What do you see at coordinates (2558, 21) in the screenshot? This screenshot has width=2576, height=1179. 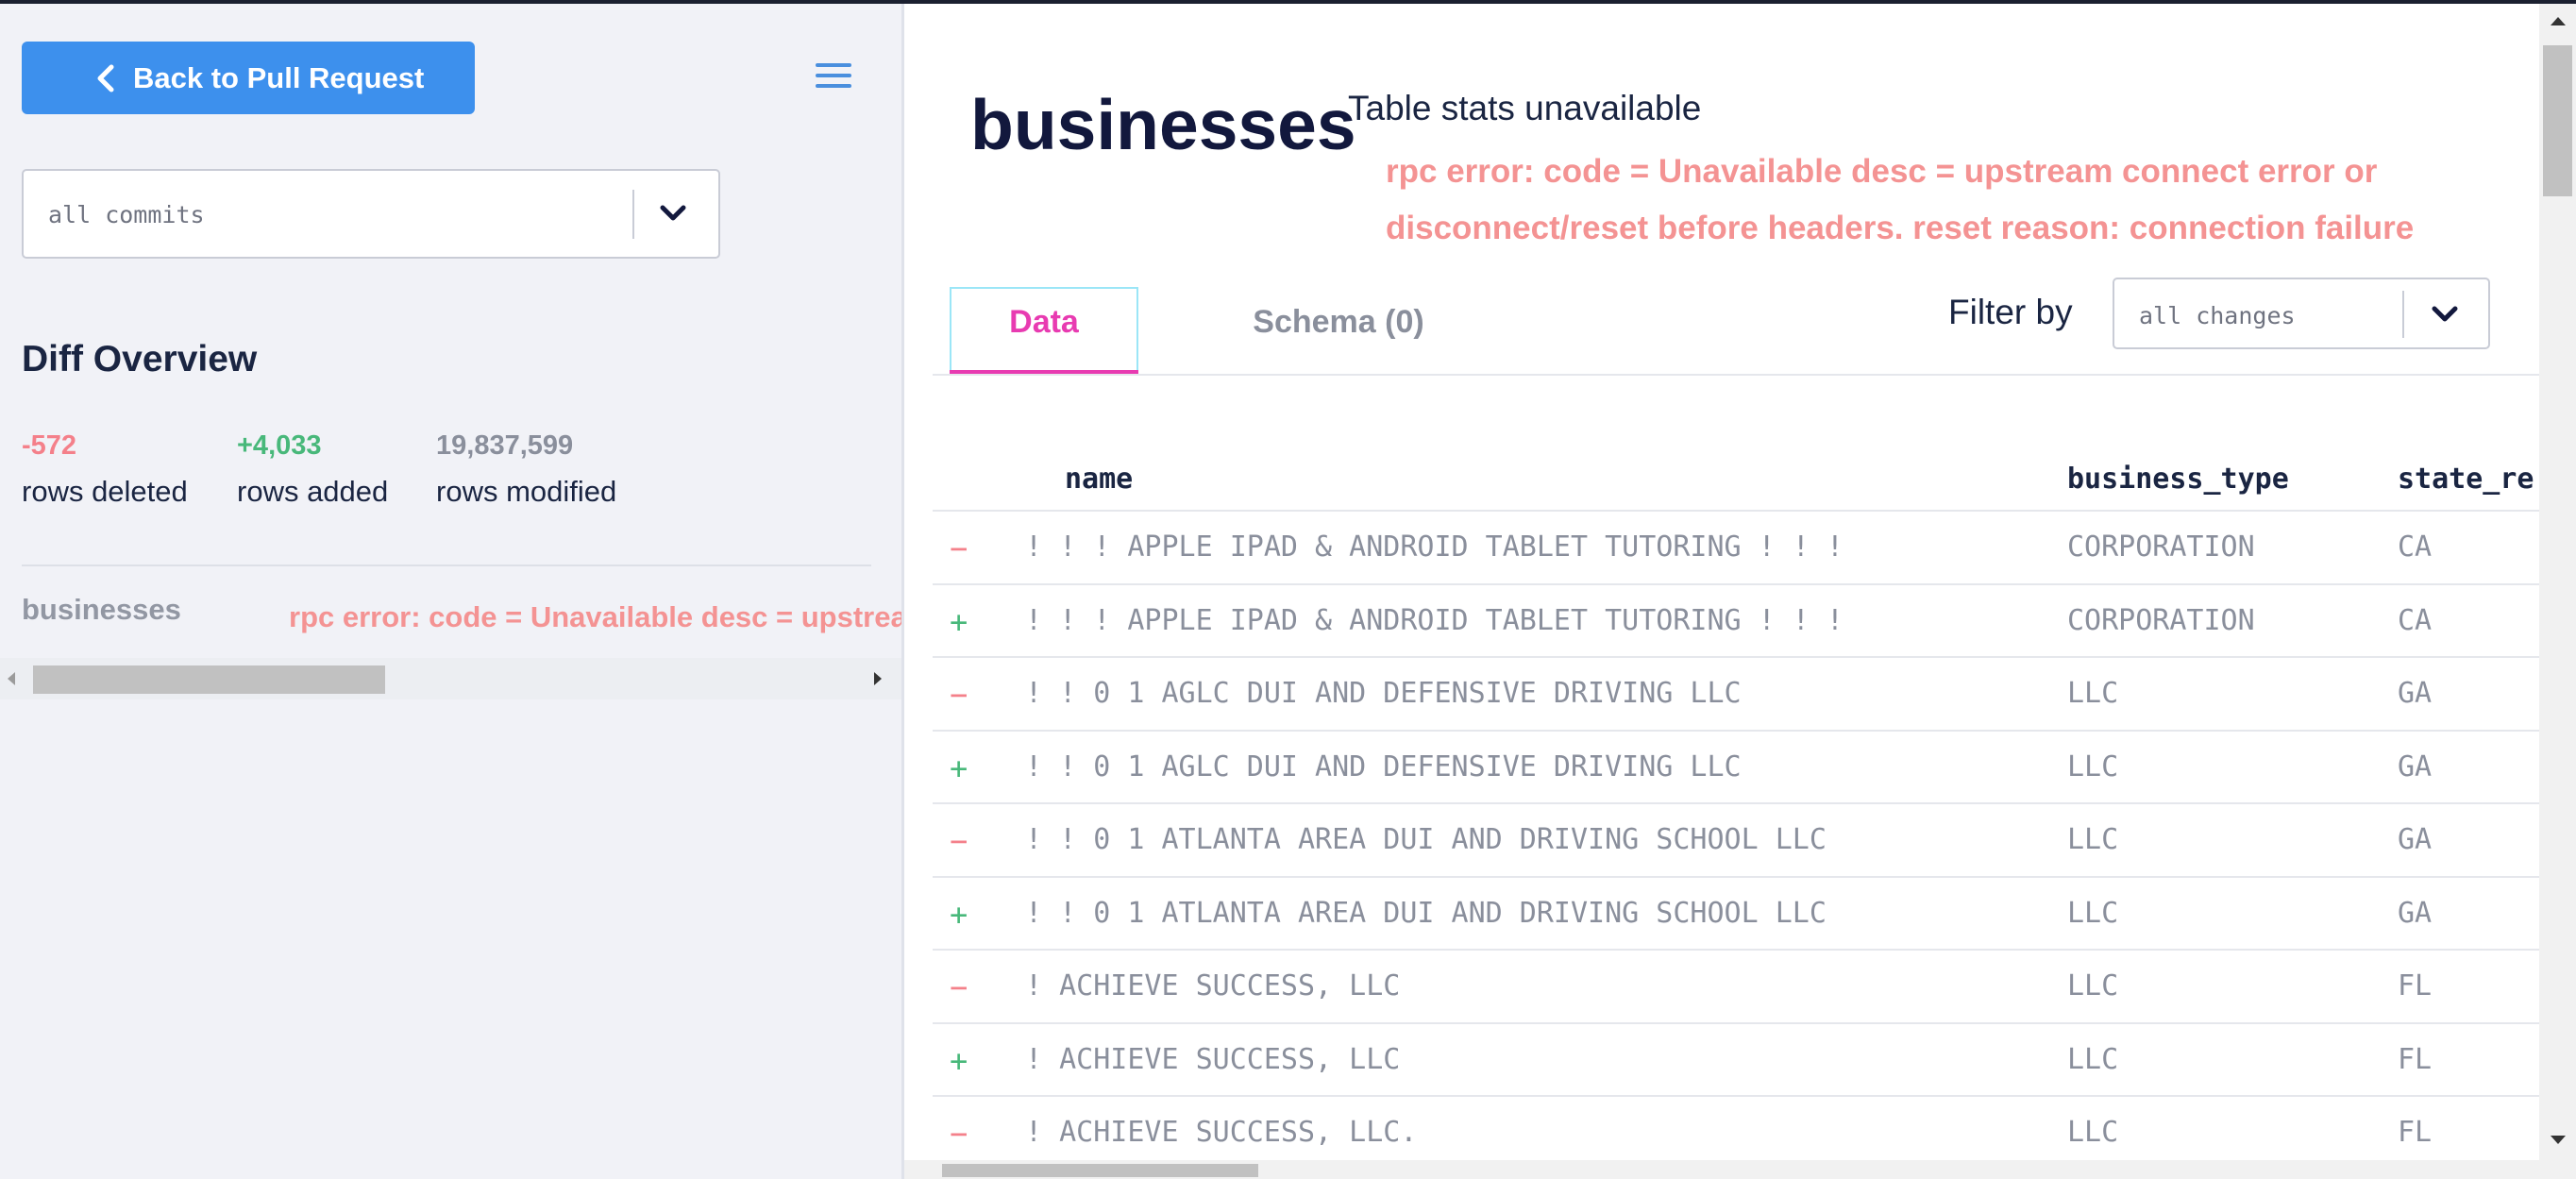 I see `scroll-arrow-up-icon` at bounding box center [2558, 21].